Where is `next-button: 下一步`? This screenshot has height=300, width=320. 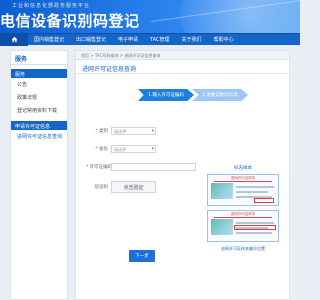
next-button: 下一步 is located at coordinates (142, 256).